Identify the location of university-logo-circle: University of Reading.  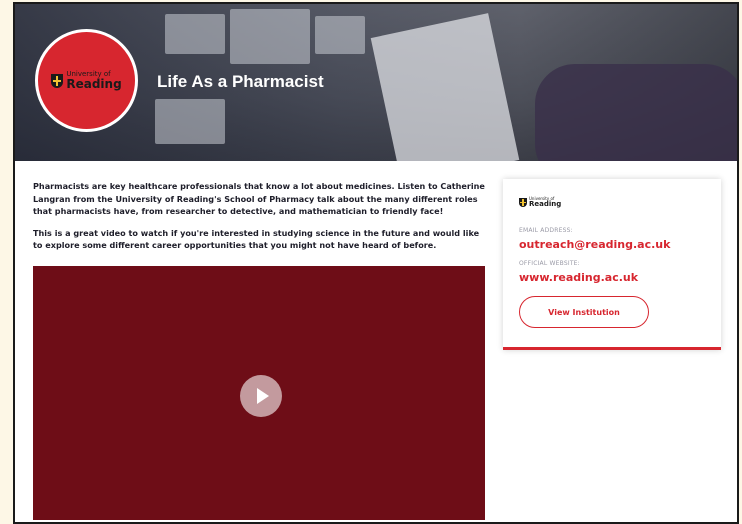
(86, 80).